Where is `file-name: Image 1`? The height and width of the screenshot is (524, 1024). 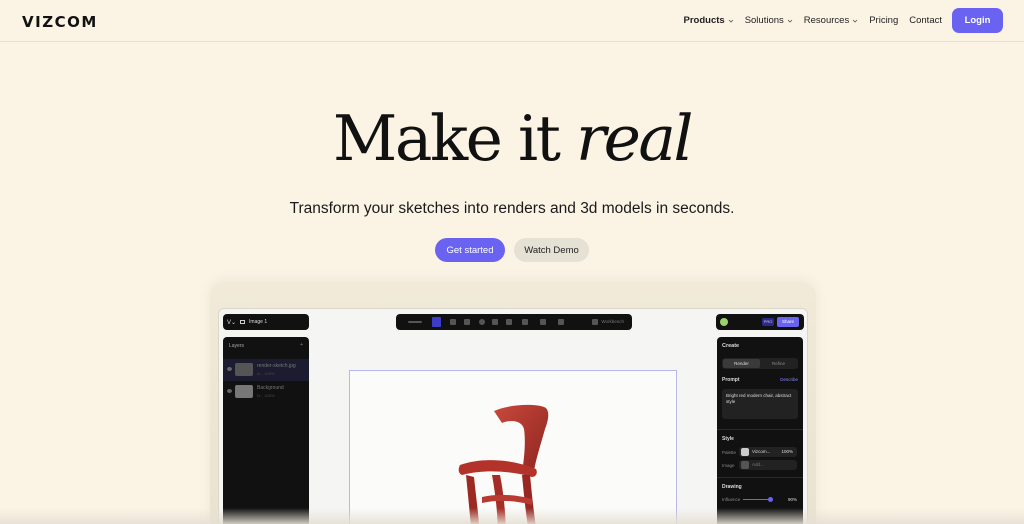 file-name: Image 1 is located at coordinates (258, 322).